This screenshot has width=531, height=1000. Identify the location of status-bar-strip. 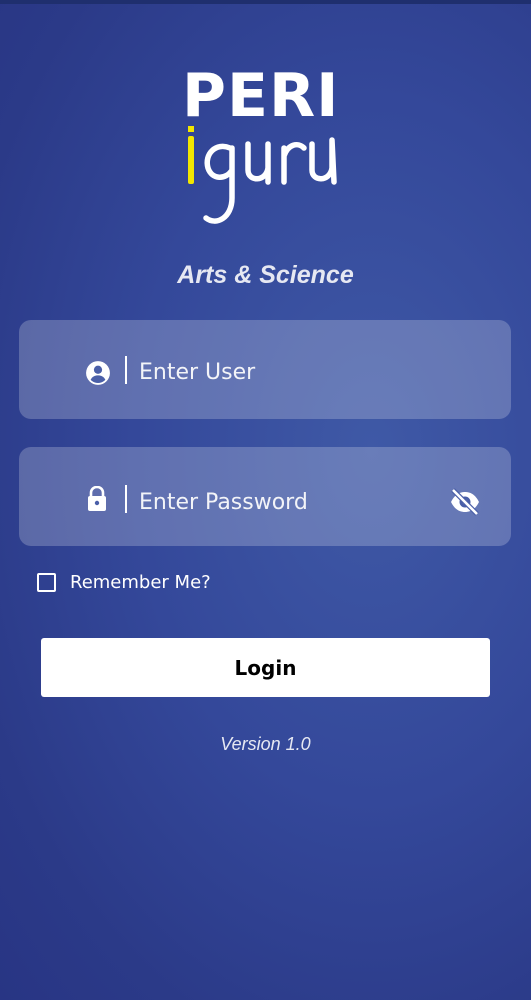
(265, 2).